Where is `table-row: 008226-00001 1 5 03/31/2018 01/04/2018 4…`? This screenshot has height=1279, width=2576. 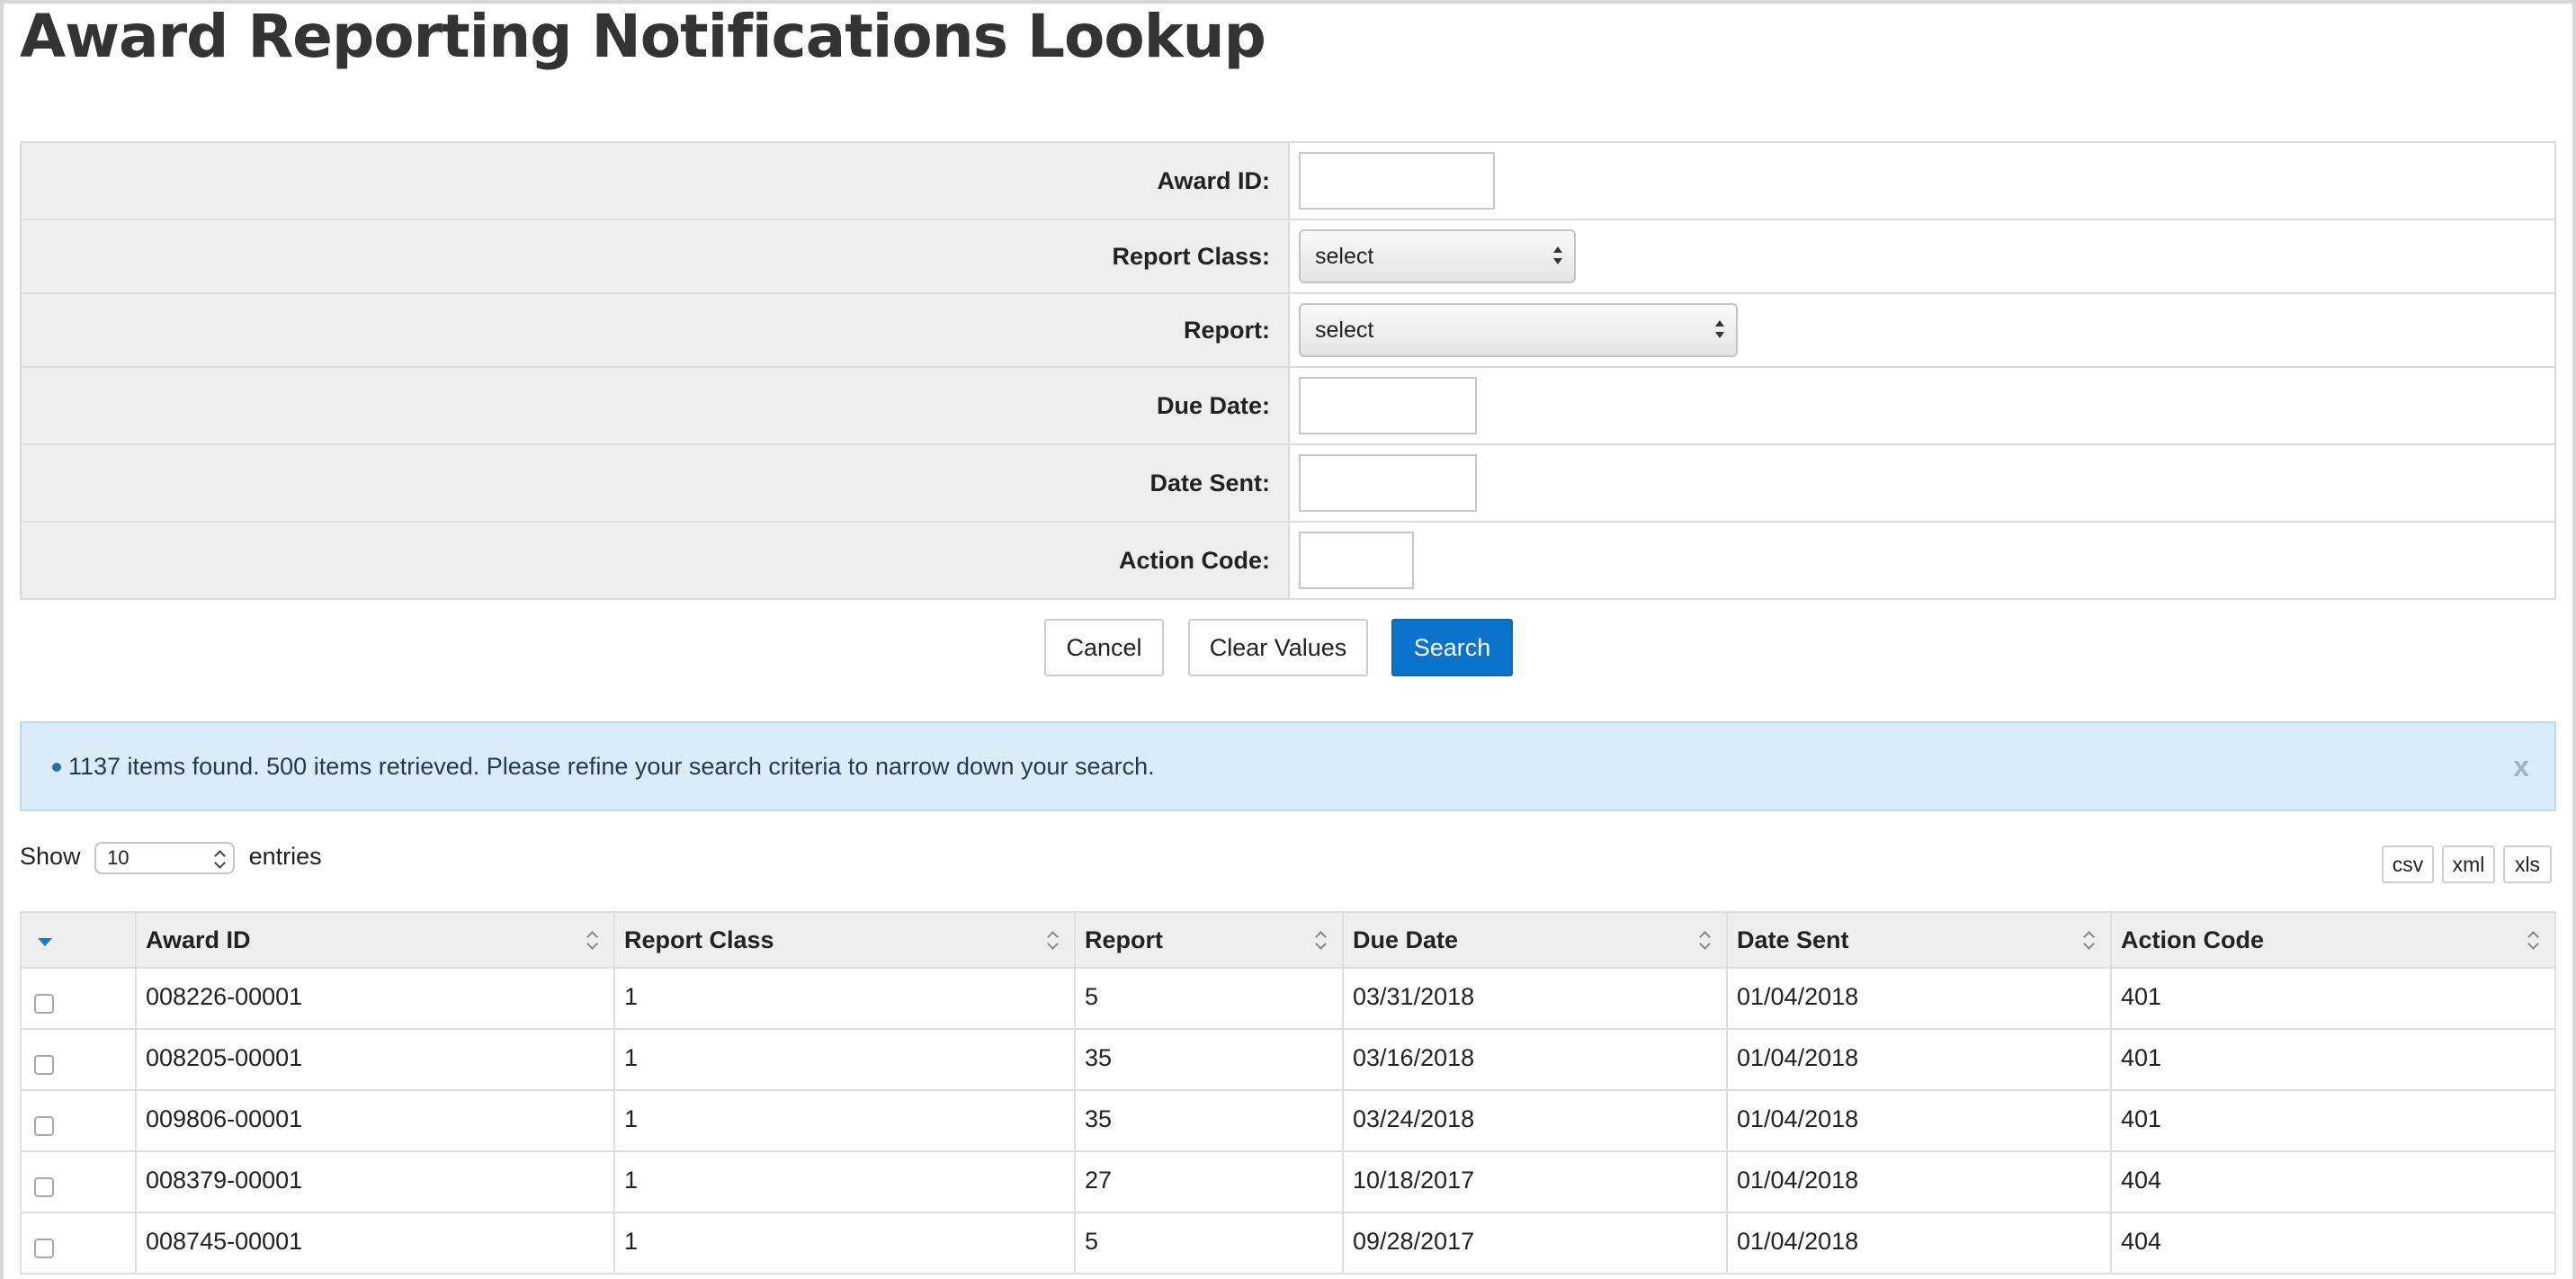 table-row: 008226-00001 1 5 03/31/2018 01/04/2018 4… is located at coordinates (1288, 999).